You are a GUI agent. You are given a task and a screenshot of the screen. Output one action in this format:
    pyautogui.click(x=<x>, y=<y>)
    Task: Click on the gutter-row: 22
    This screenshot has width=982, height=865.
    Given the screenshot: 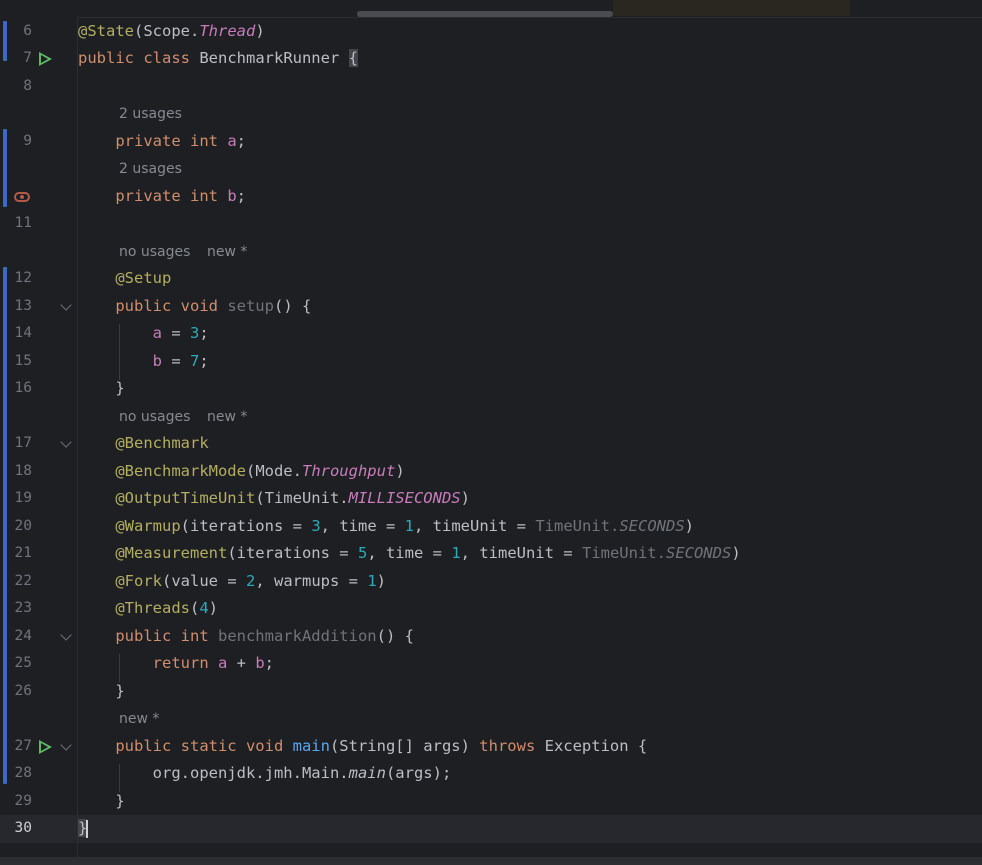 What is the action you would take?
    pyautogui.click(x=38, y=582)
    